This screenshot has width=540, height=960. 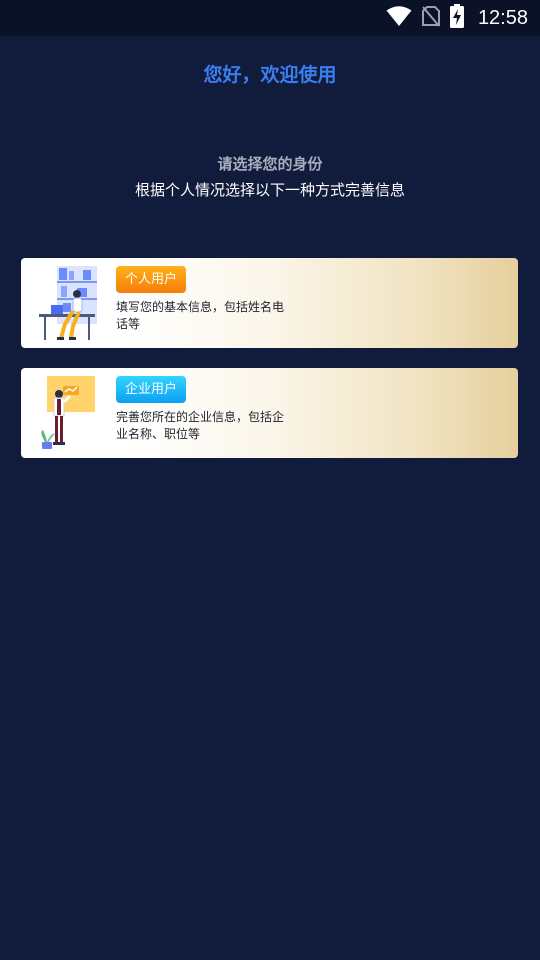 What do you see at coordinates (70, 303) in the screenshot?
I see `person-at-desk-illustration` at bounding box center [70, 303].